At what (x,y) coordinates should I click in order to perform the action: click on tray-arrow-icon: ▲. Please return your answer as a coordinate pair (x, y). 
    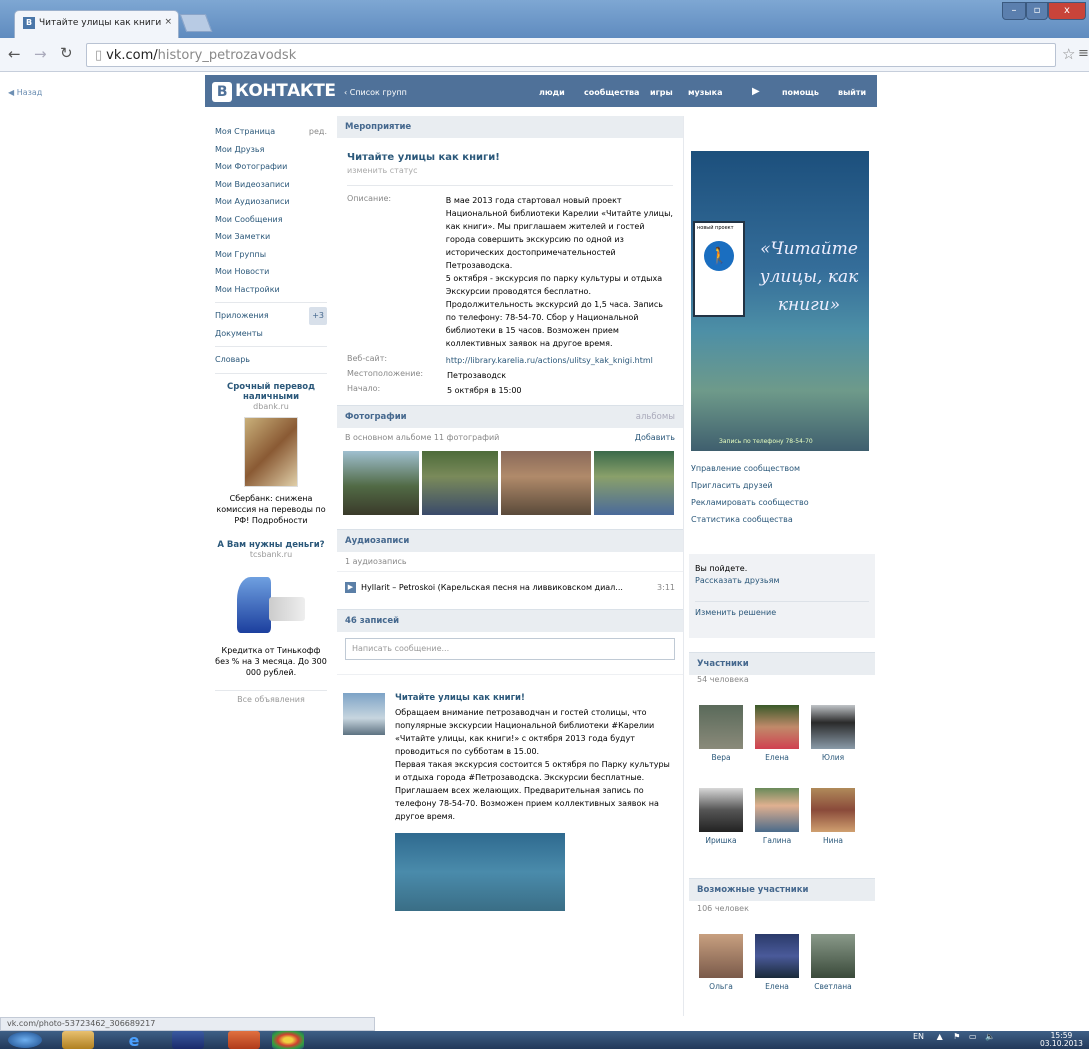
    Looking at the image, I should click on (940, 1036).